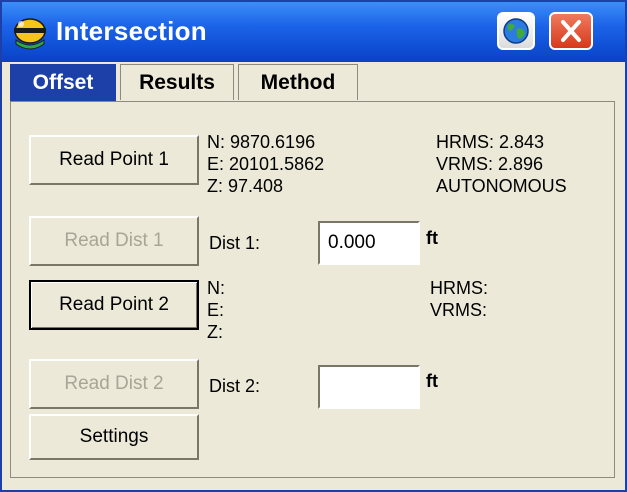 The image size is (627, 492). What do you see at coordinates (215, 332) in the screenshot?
I see `point2-elevation: Z:` at bounding box center [215, 332].